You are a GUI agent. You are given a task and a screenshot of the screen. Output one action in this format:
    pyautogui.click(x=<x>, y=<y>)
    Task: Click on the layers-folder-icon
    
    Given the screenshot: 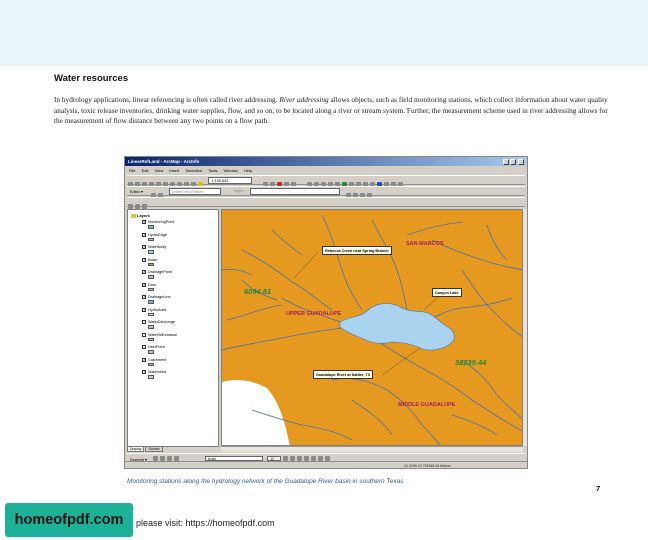 What is the action you would take?
    pyautogui.click(x=133, y=215)
    